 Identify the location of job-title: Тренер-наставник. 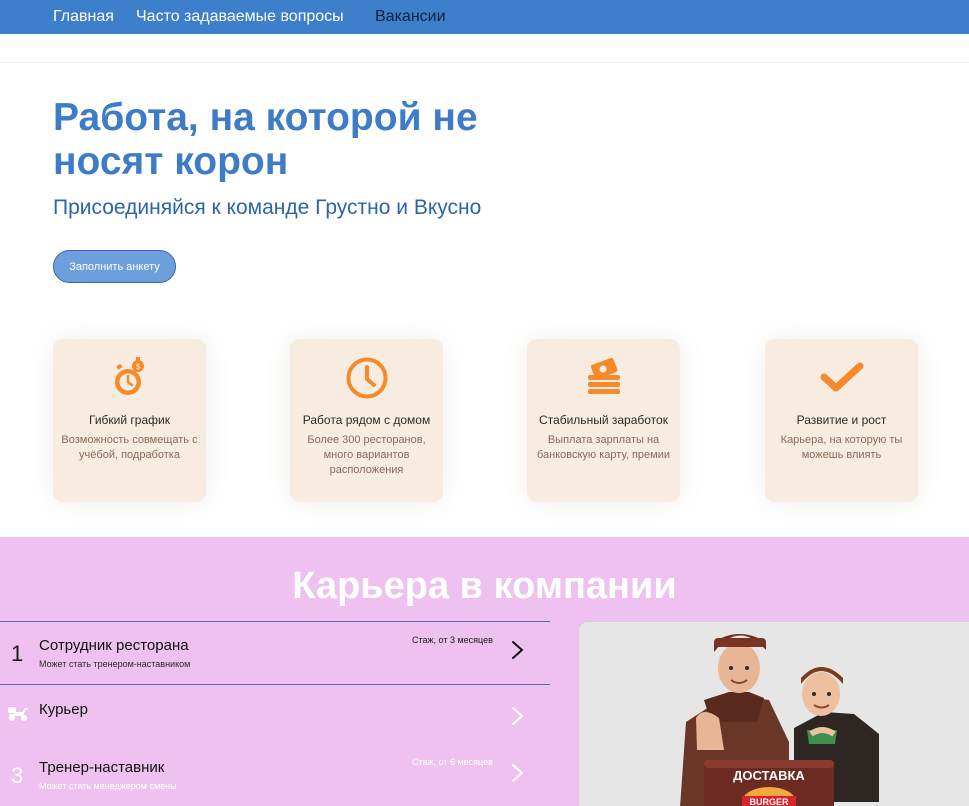
(102, 767).